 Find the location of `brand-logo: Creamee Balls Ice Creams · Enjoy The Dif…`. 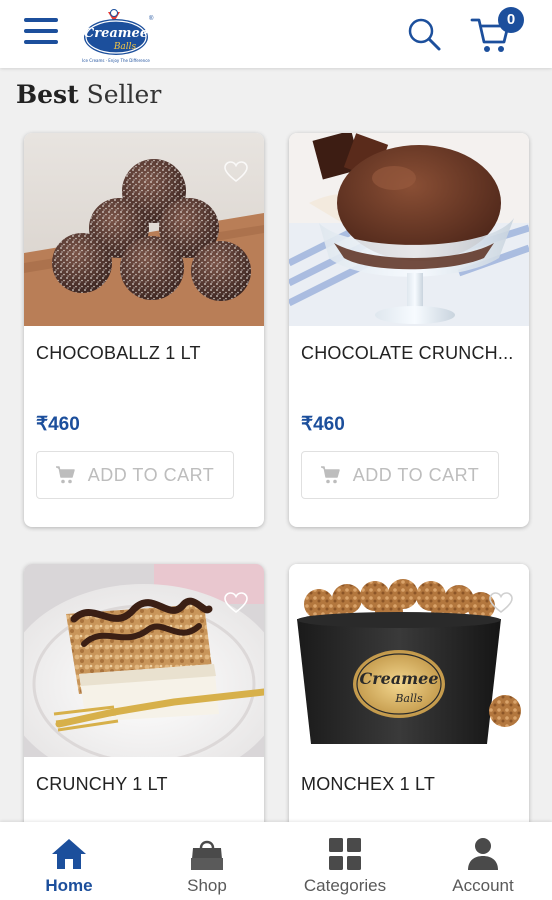

brand-logo: Creamee Balls Ice Creams · Enjoy The Dif… is located at coordinates (116, 35).